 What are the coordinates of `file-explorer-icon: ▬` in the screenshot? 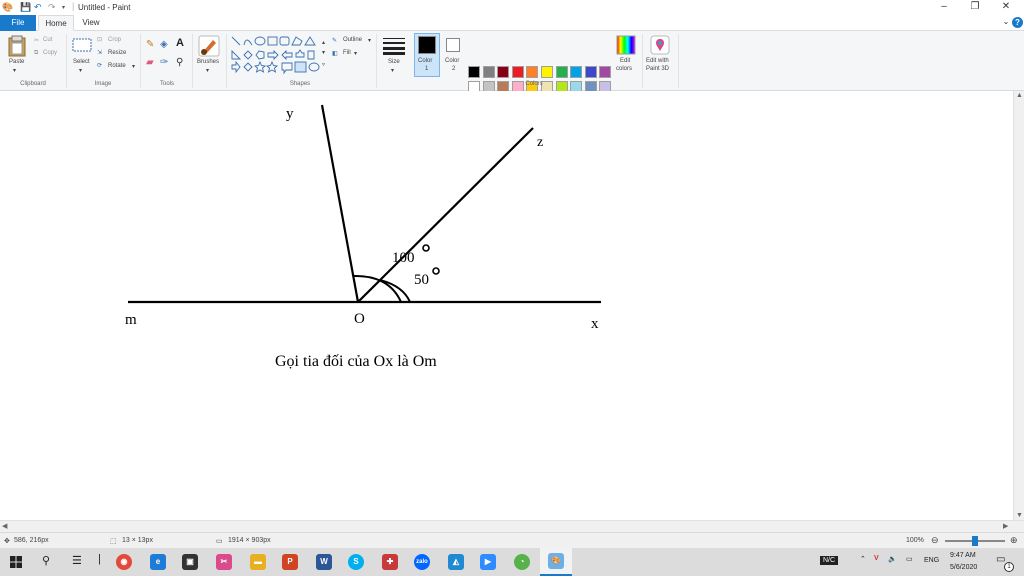 It's located at (258, 562).